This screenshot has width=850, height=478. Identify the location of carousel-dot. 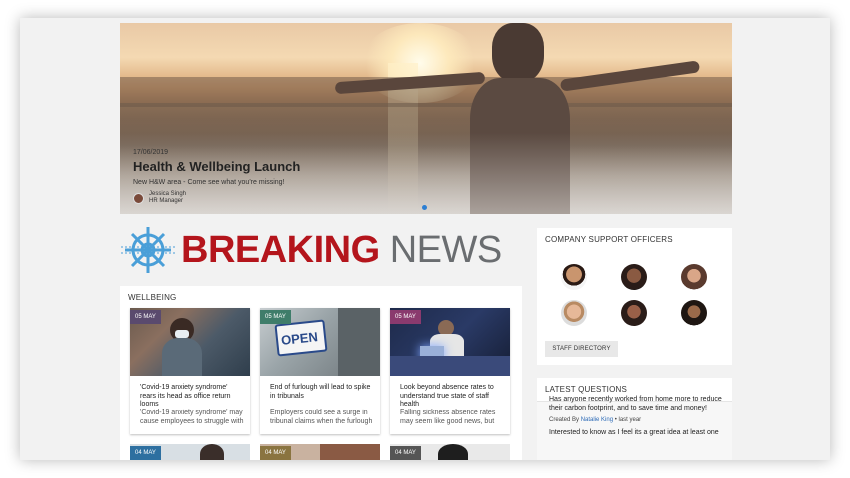
(424, 207).